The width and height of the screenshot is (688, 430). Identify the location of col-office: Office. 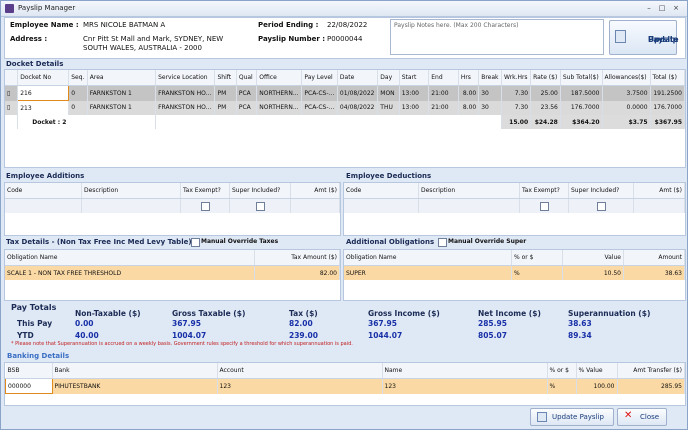
(279, 78).